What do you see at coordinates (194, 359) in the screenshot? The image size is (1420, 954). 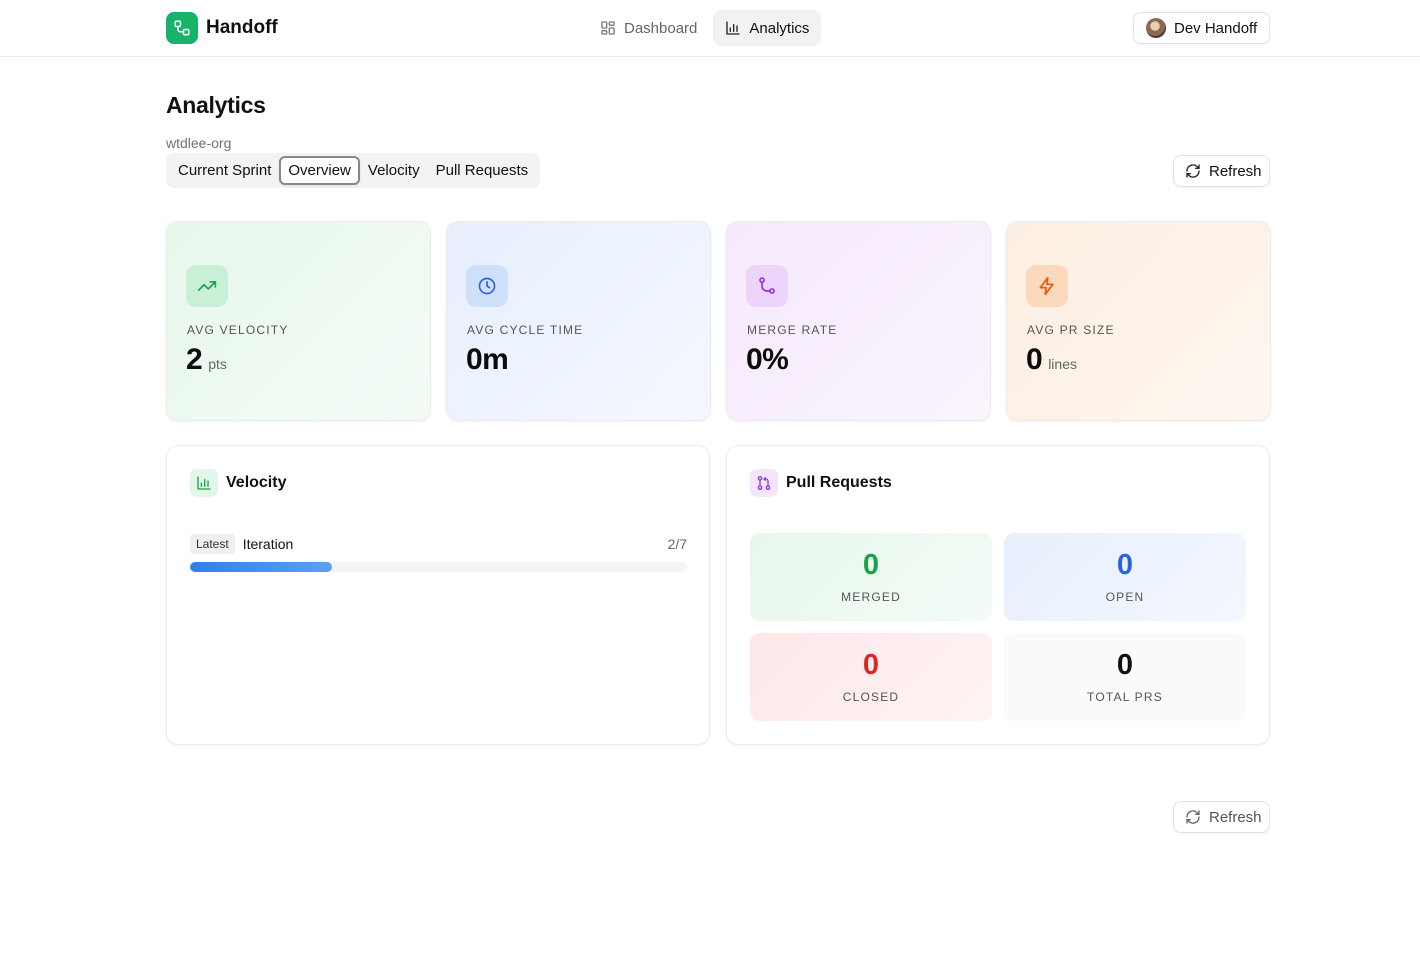 I see `stat-value: 2` at bounding box center [194, 359].